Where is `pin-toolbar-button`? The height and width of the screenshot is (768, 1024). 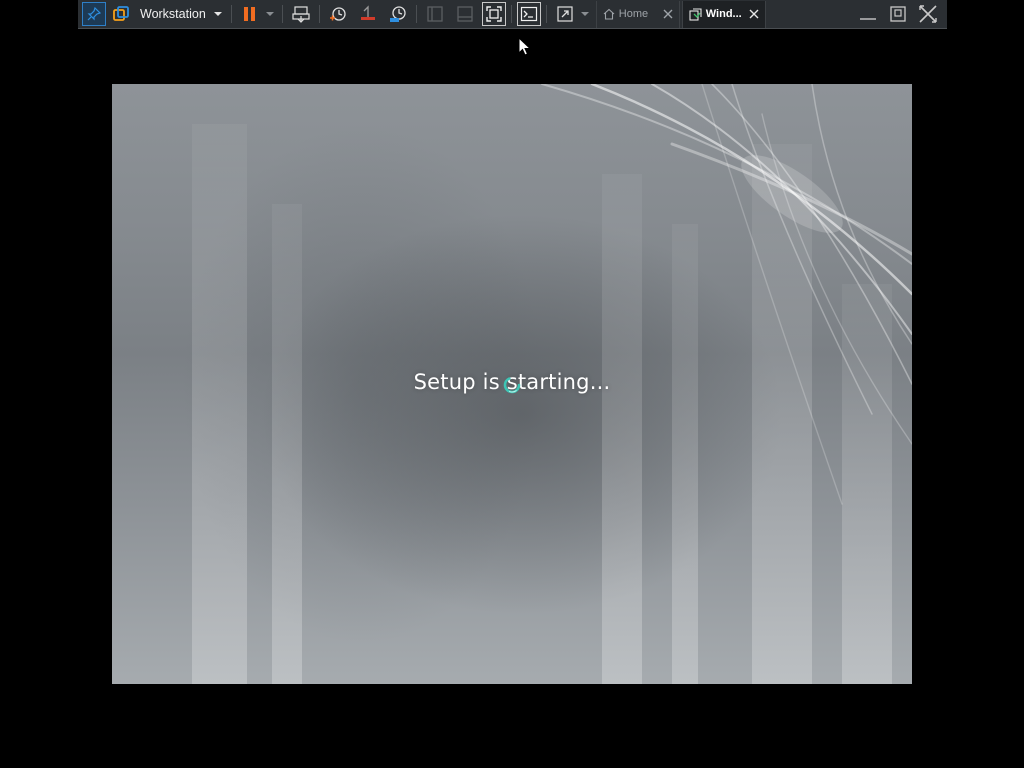 pin-toolbar-button is located at coordinates (94, 14).